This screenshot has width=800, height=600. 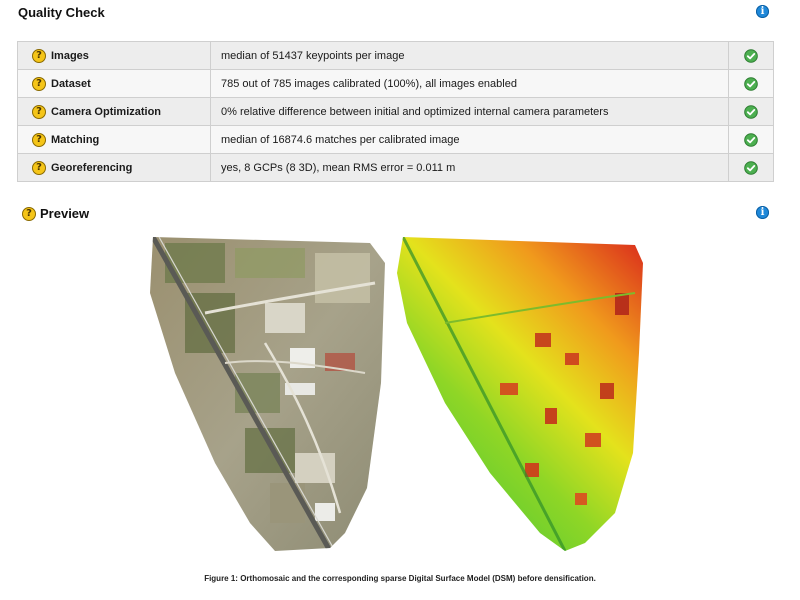 What do you see at coordinates (469, 55) in the screenshot?
I see `row-value: median of 51437 keypoints per image` at bounding box center [469, 55].